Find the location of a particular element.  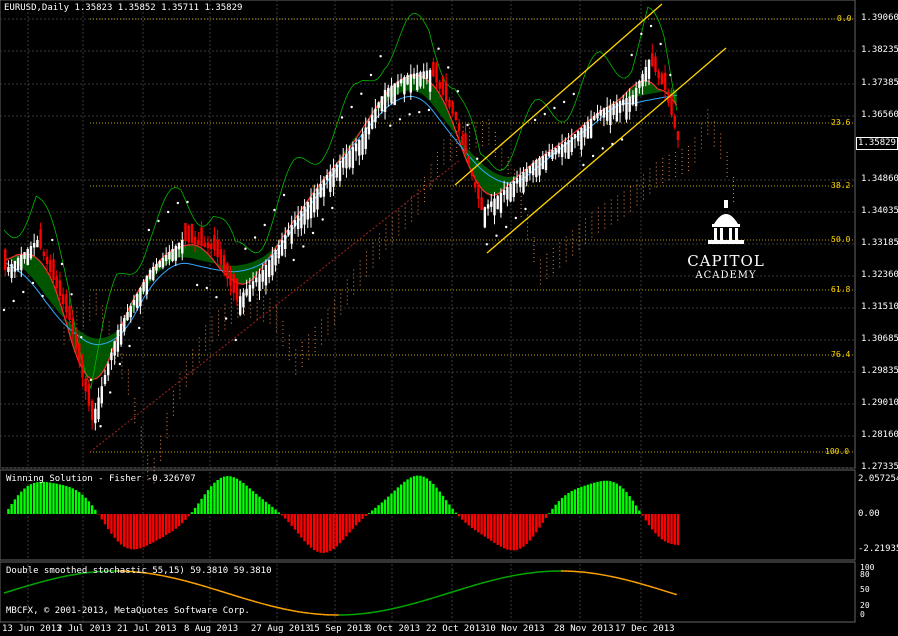

price-axis-label: 1.38235 is located at coordinates (879, 50).